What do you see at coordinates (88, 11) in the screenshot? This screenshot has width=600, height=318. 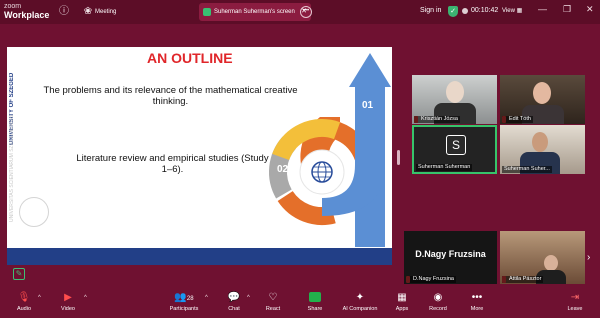 I see `meeting-icon: ❀` at bounding box center [88, 11].